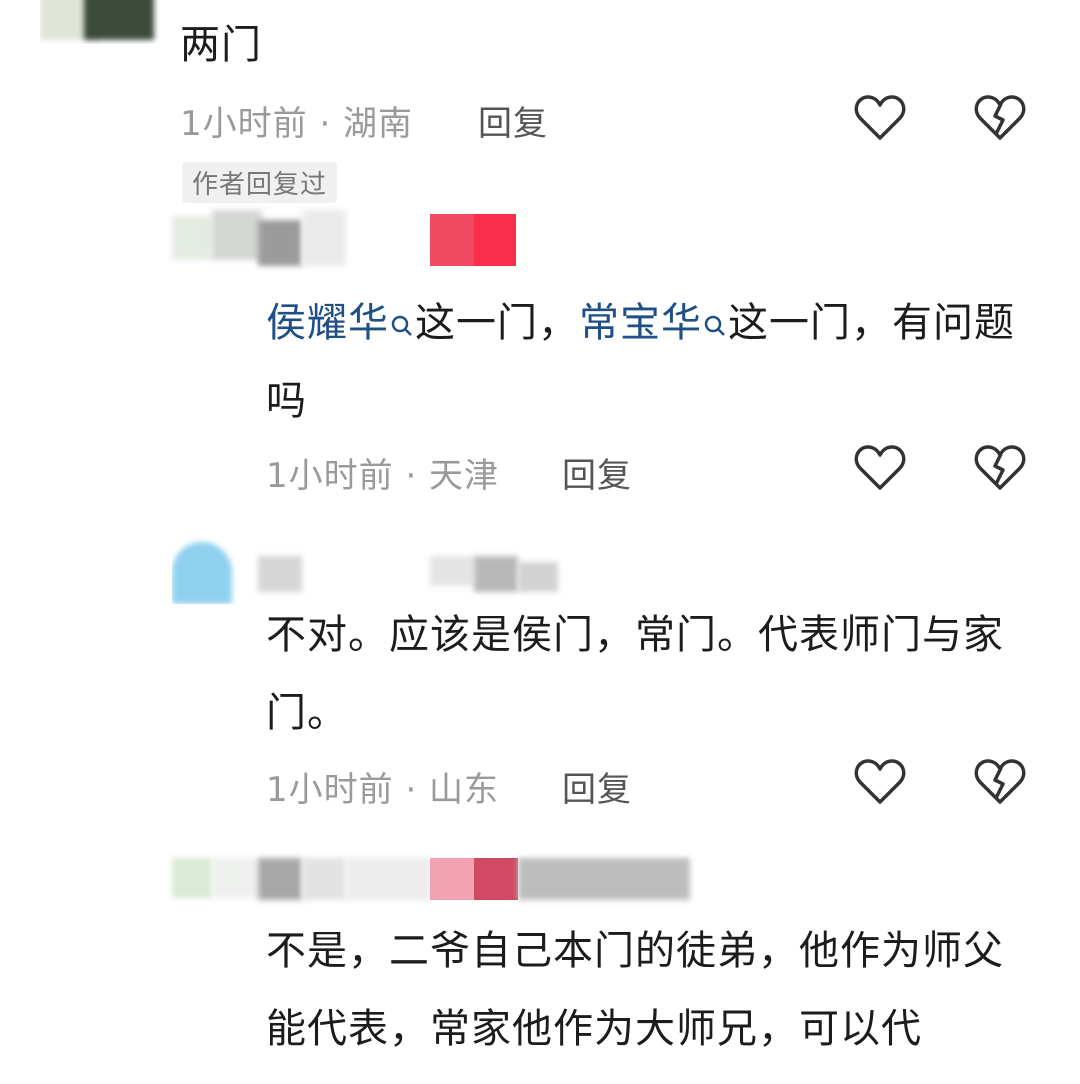 The height and width of the screenshot is (1084, 1080). I want to click on comment-text-segment: 这一门，, so click(497, 323).